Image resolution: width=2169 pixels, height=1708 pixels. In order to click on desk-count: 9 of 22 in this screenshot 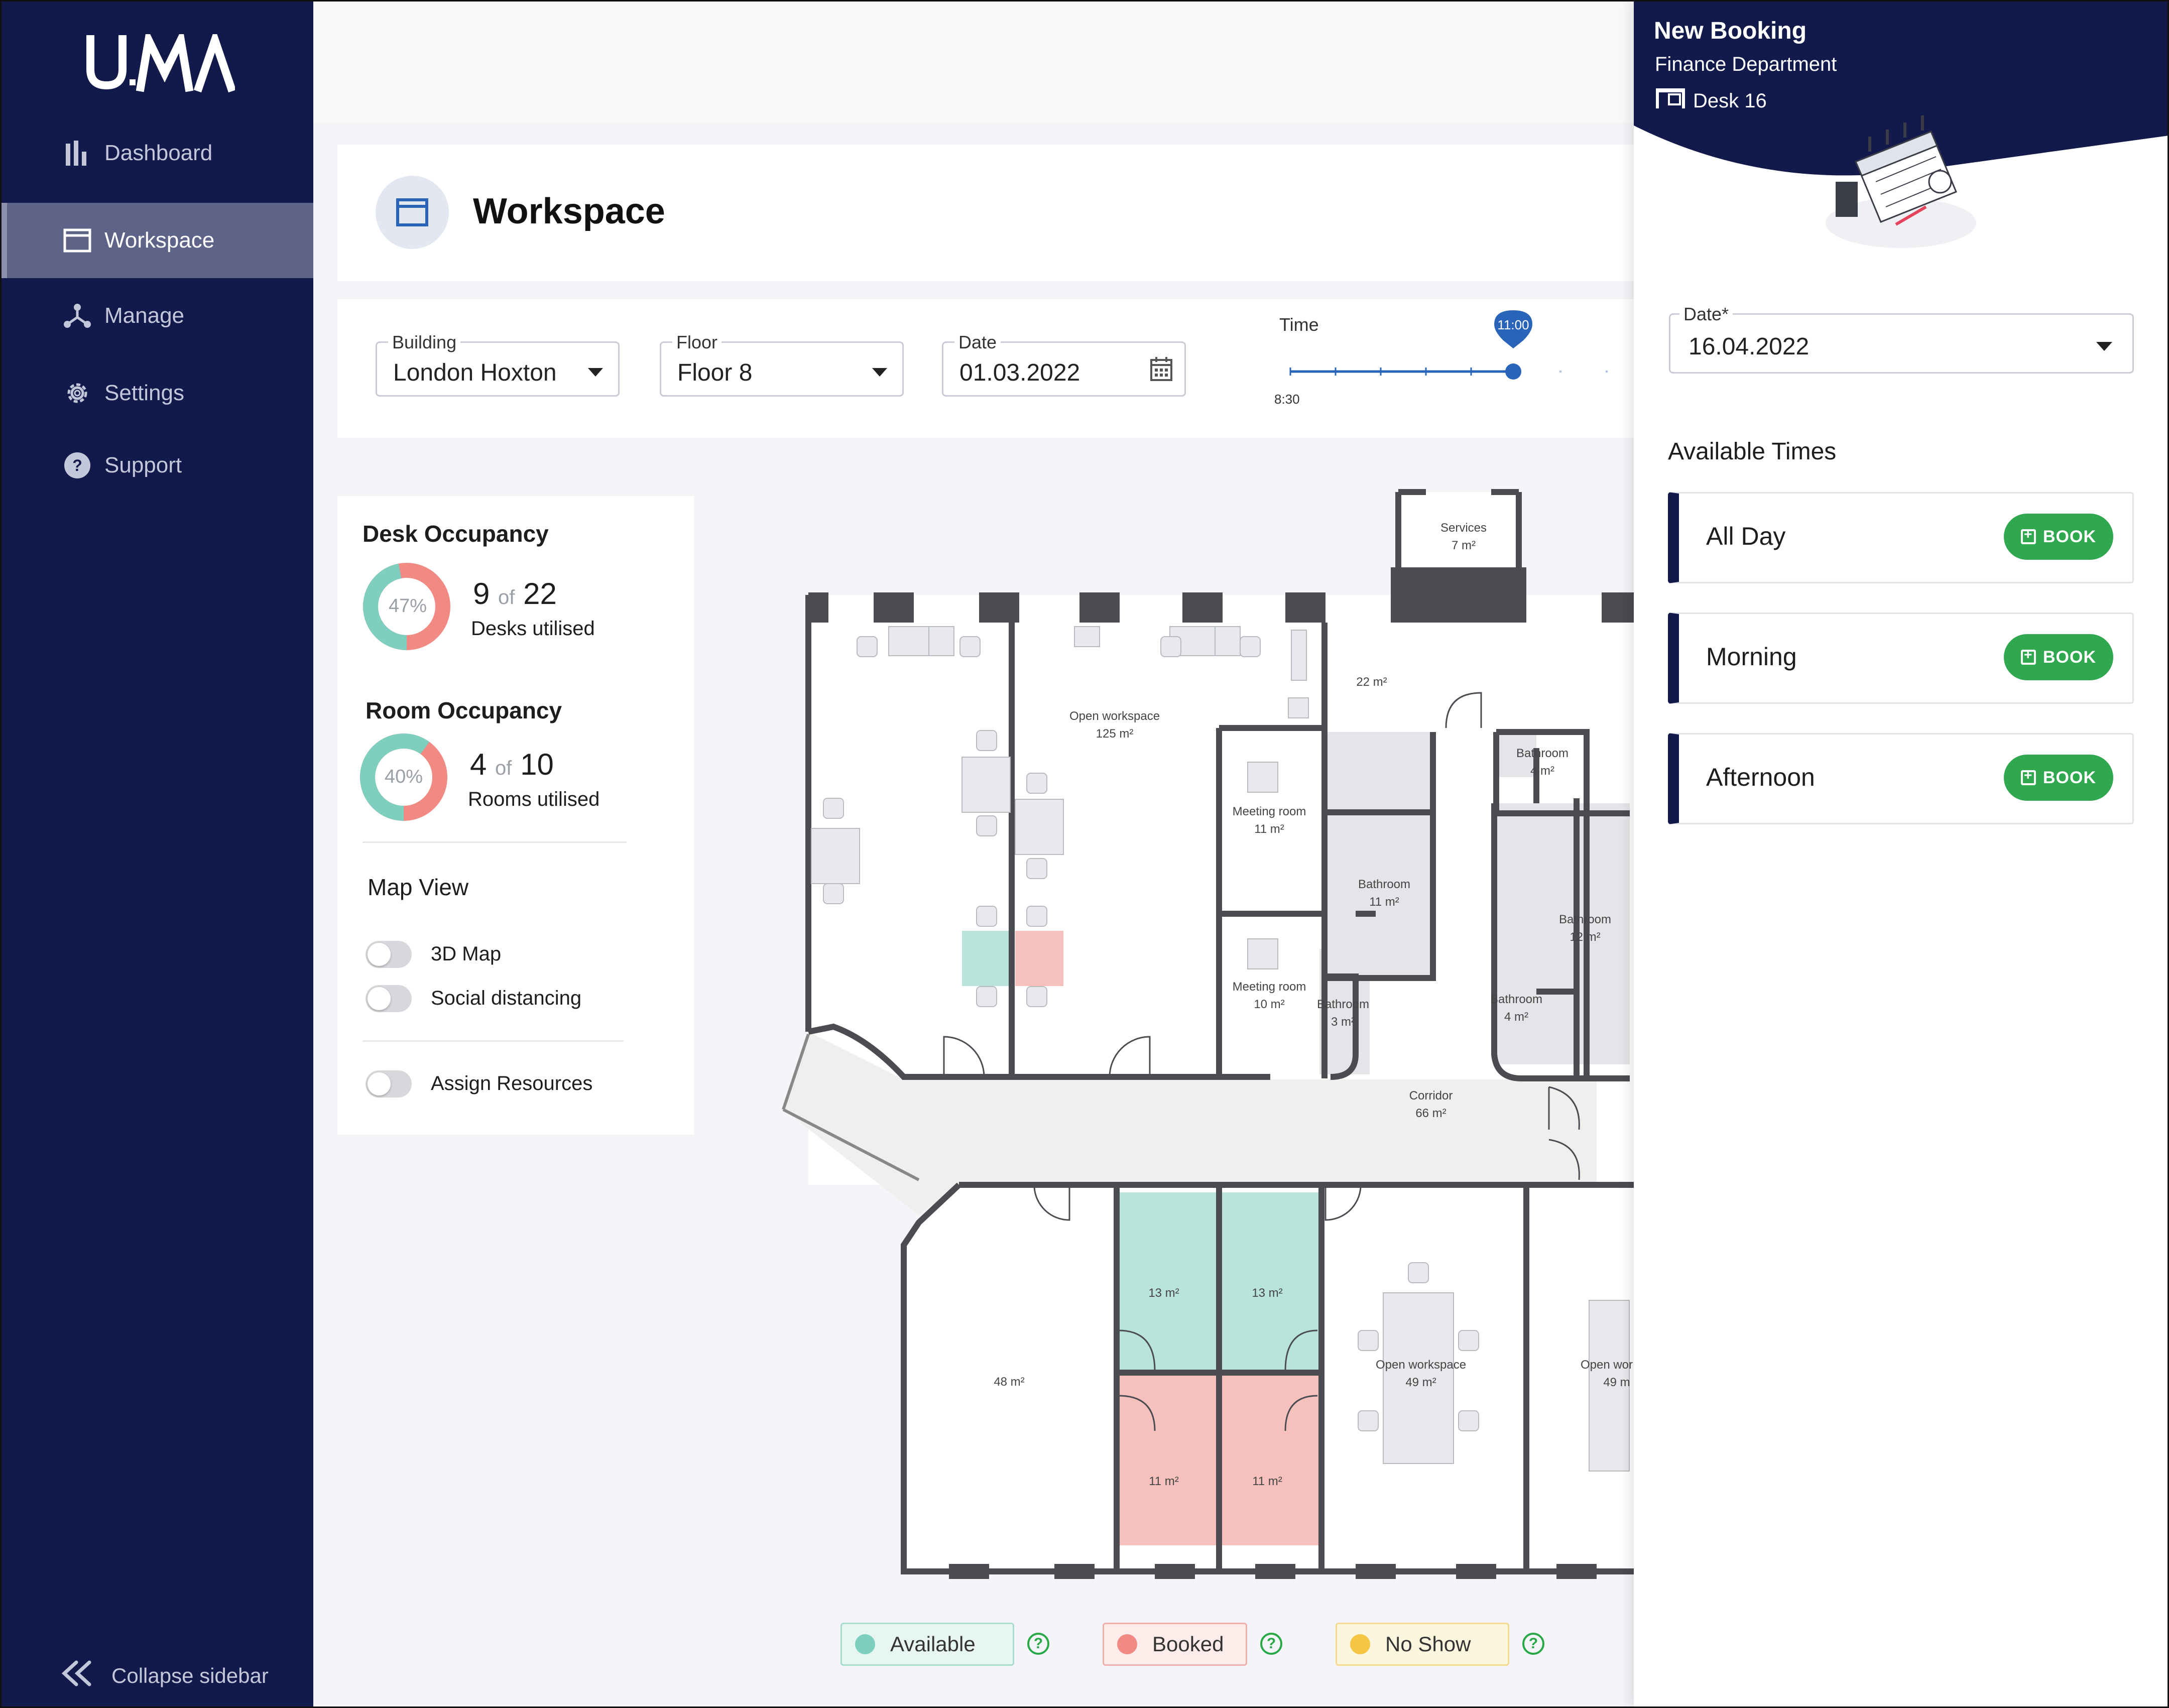, I will do `click(515, 593)`.